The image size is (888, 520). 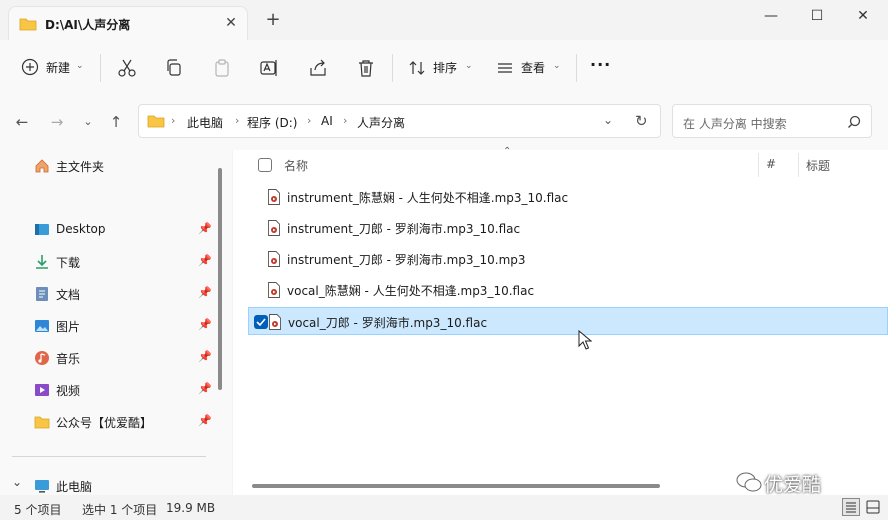 What do you see at coordinates (381, 122) in the screenshot?
I see `breadcrumb-current: 人声分离` at bounding box center [381, 122].